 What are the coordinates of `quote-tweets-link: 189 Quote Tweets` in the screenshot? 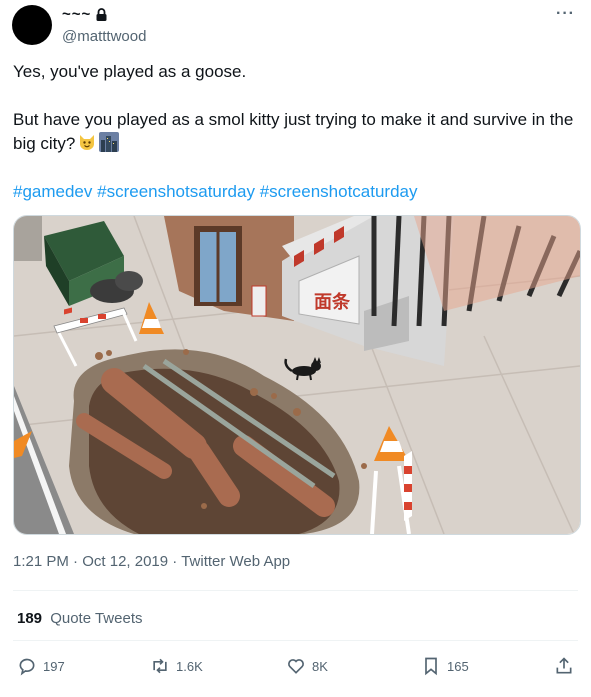 It's located at (79, 618).